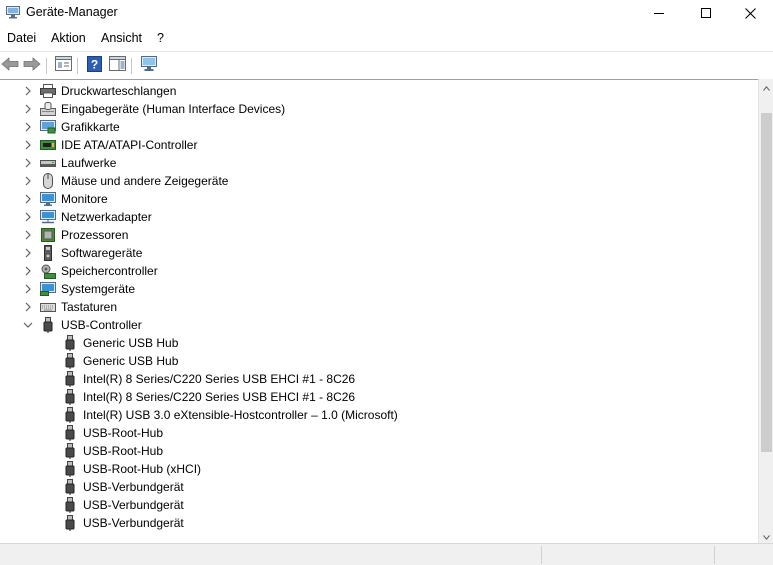 The height and width of the screenshot is (565, 773). I want to click on forward-arrow-icon, so click(32, 65).